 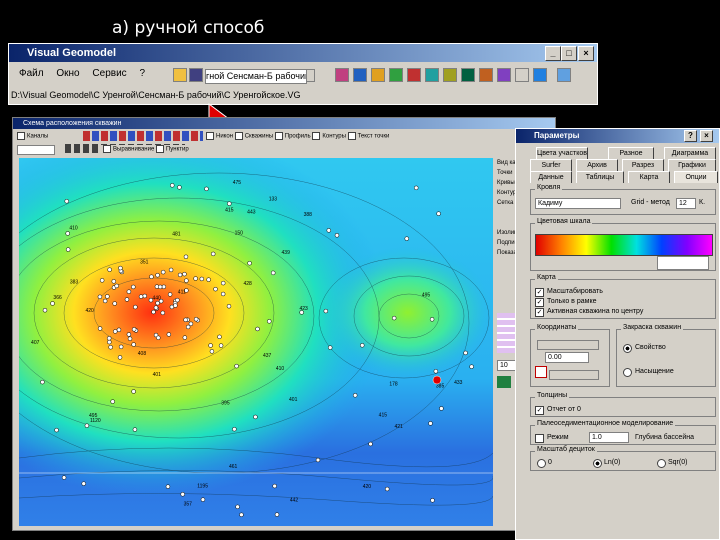 What do you see at coordinates (686, 203) in the screenshot?
I see `grid-method-input: 12` at bounding box center [686, 203].